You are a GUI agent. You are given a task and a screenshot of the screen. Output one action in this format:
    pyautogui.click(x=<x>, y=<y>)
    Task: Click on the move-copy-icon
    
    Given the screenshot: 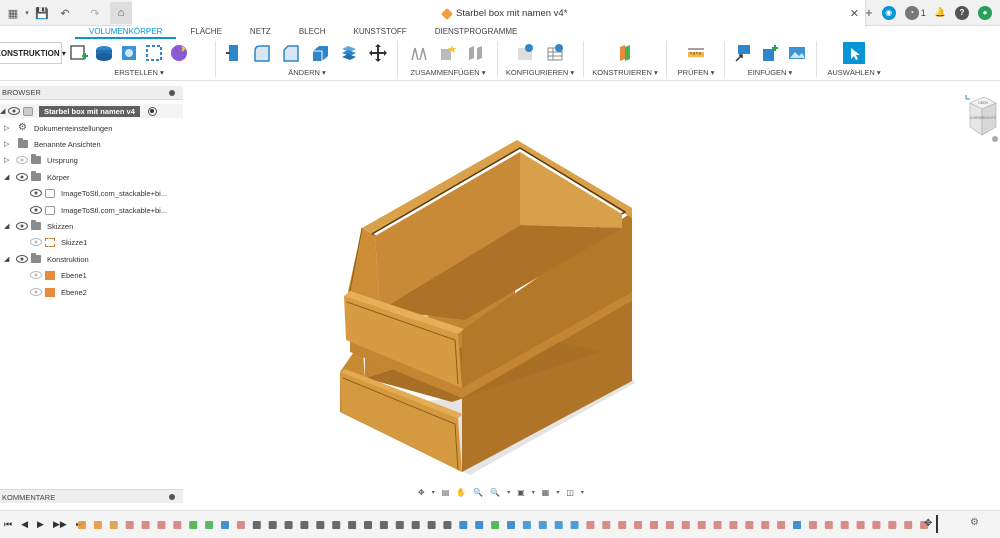 What is the action you would take?
    pyautogui.click(x=378, y=53)
    